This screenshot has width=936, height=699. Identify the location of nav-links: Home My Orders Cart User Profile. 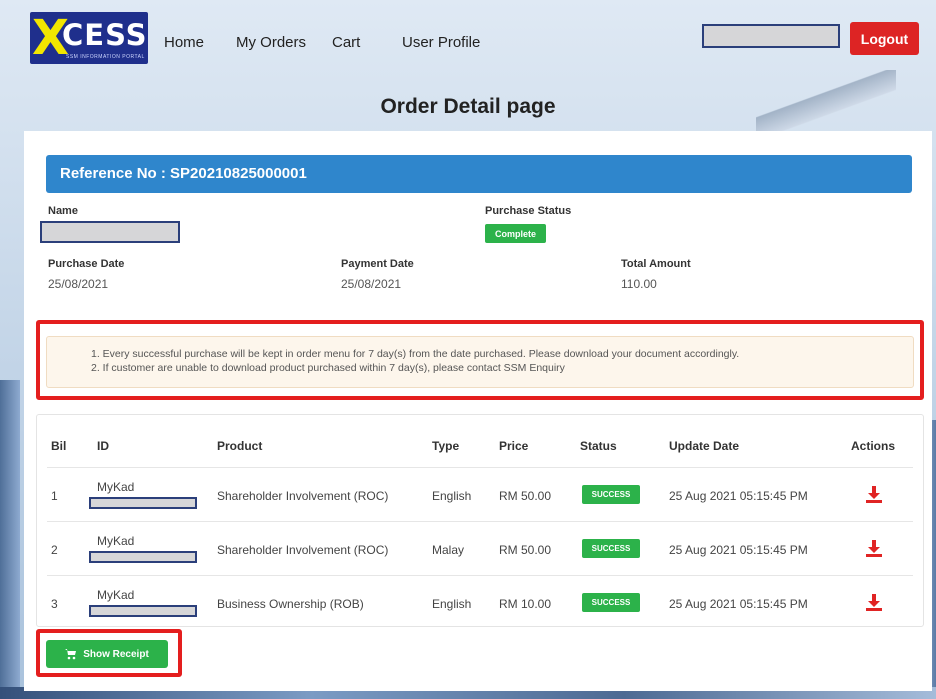
(322, 42).